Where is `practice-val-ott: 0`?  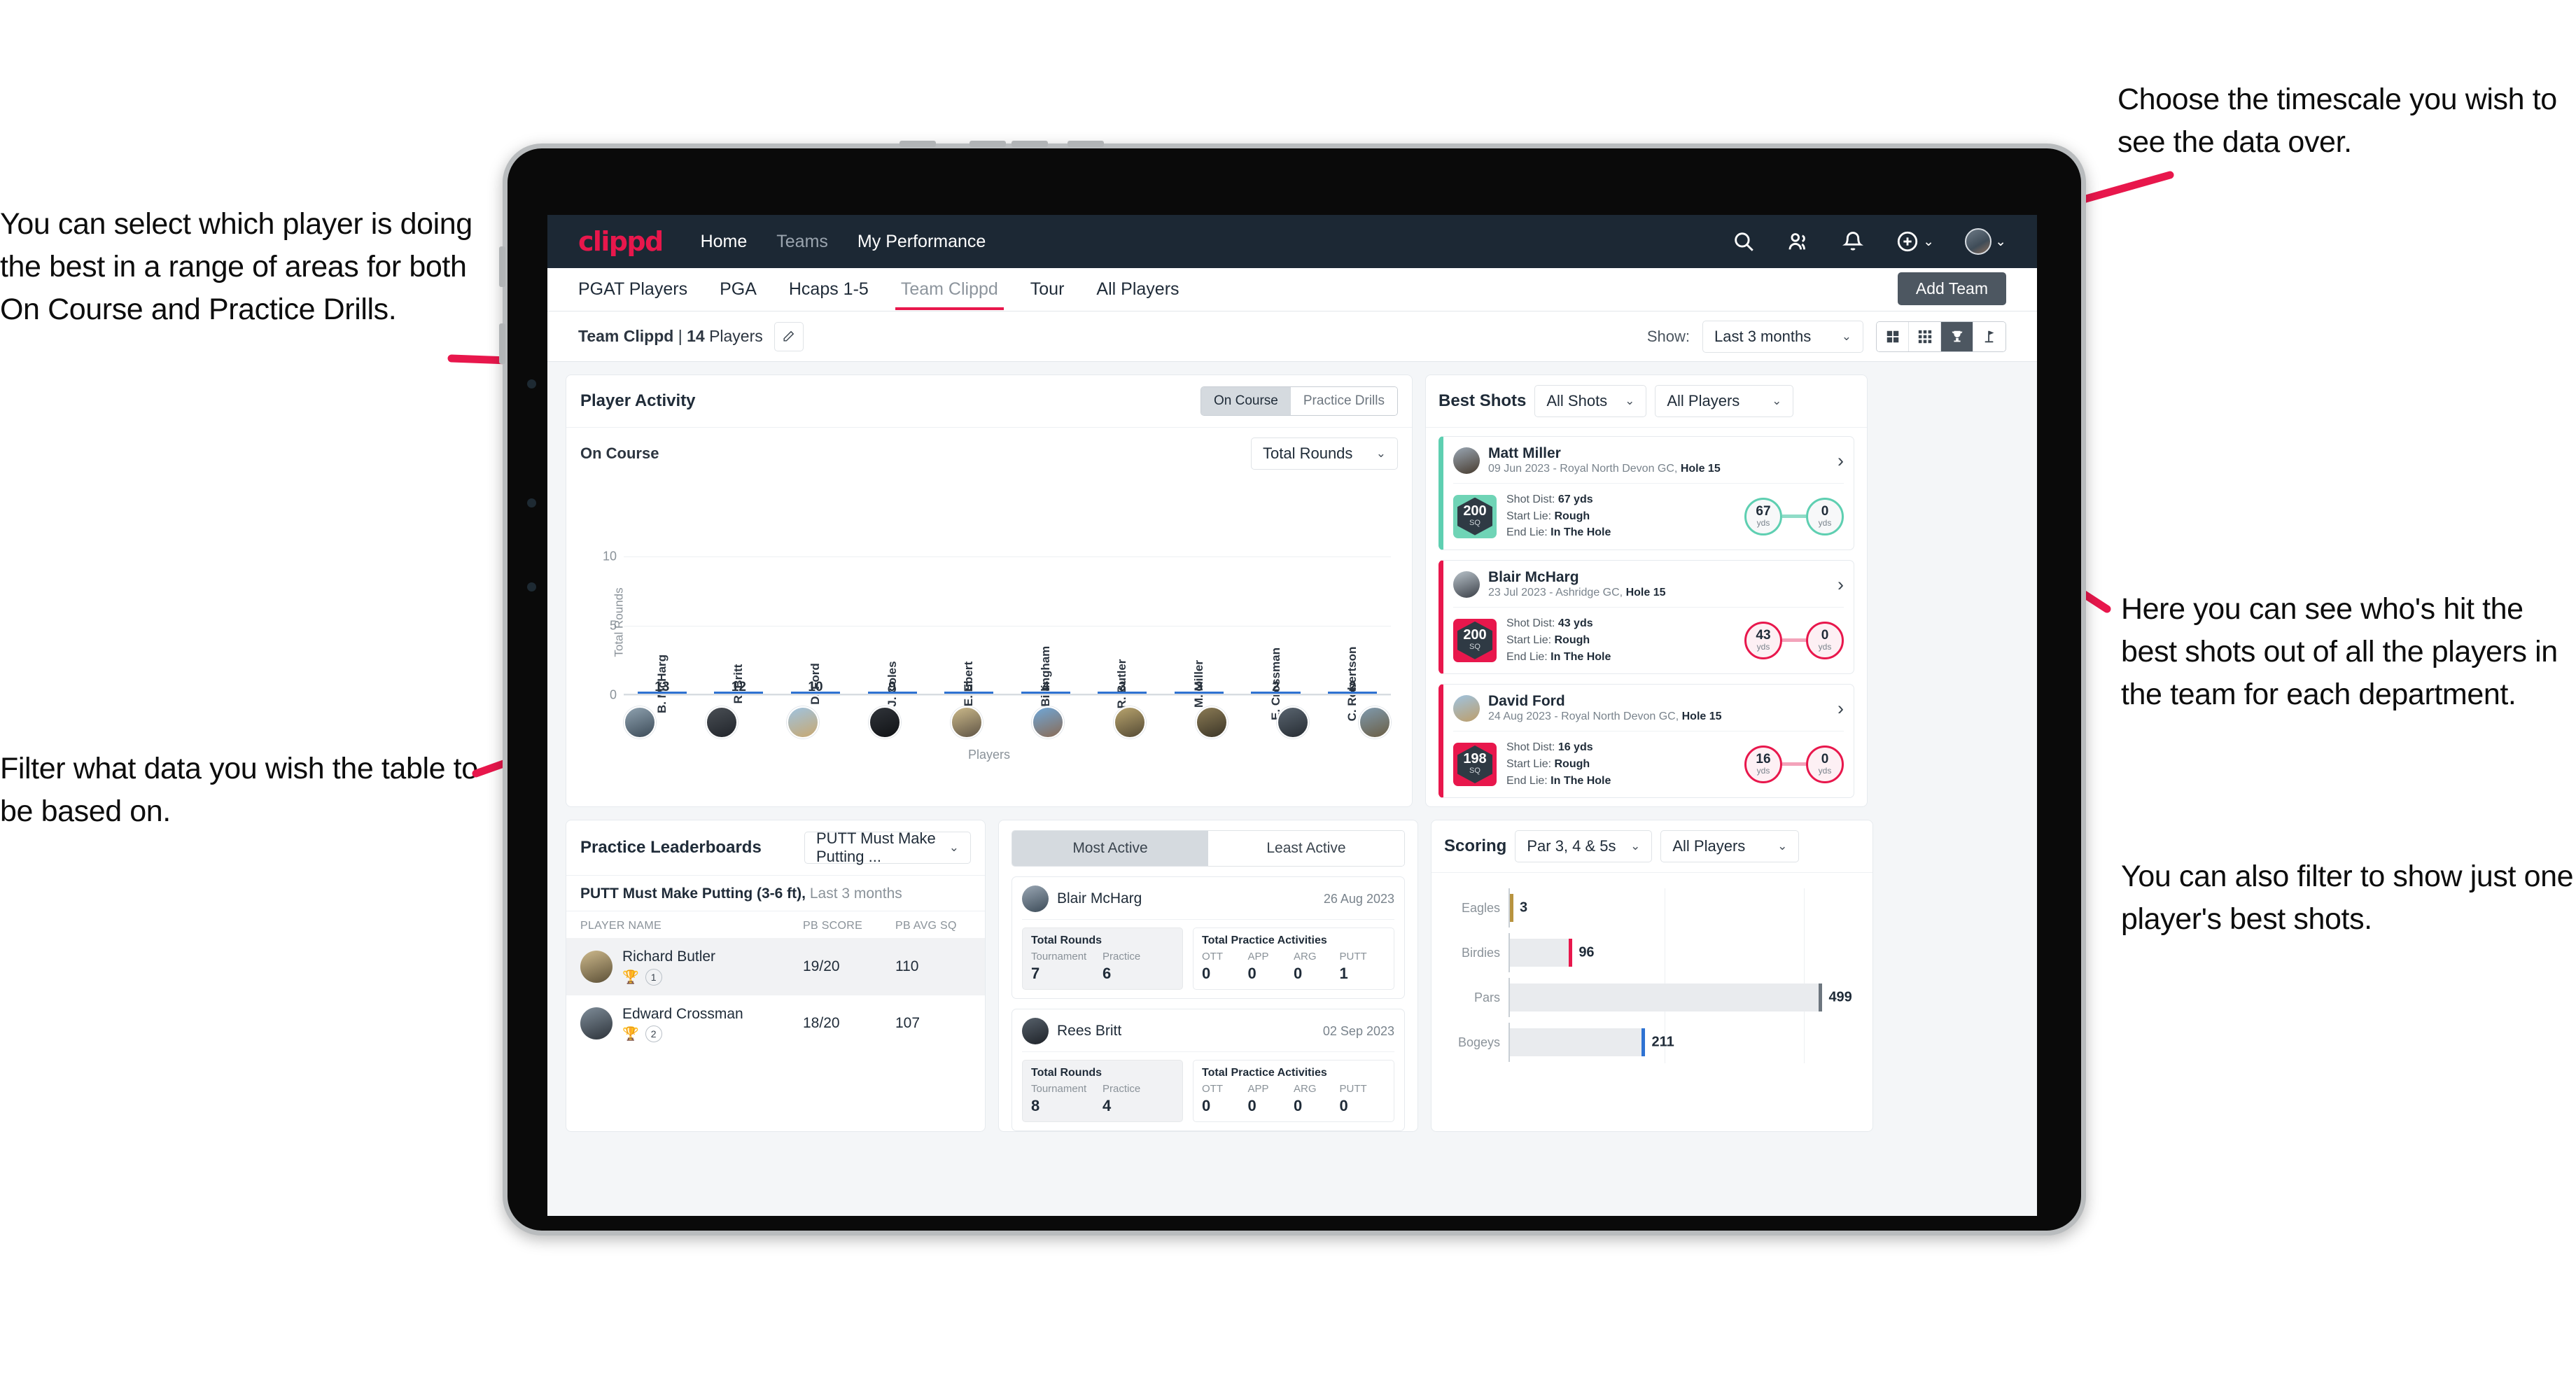
practice-val-ott: 0 is located at coordinates (1206, 1106).